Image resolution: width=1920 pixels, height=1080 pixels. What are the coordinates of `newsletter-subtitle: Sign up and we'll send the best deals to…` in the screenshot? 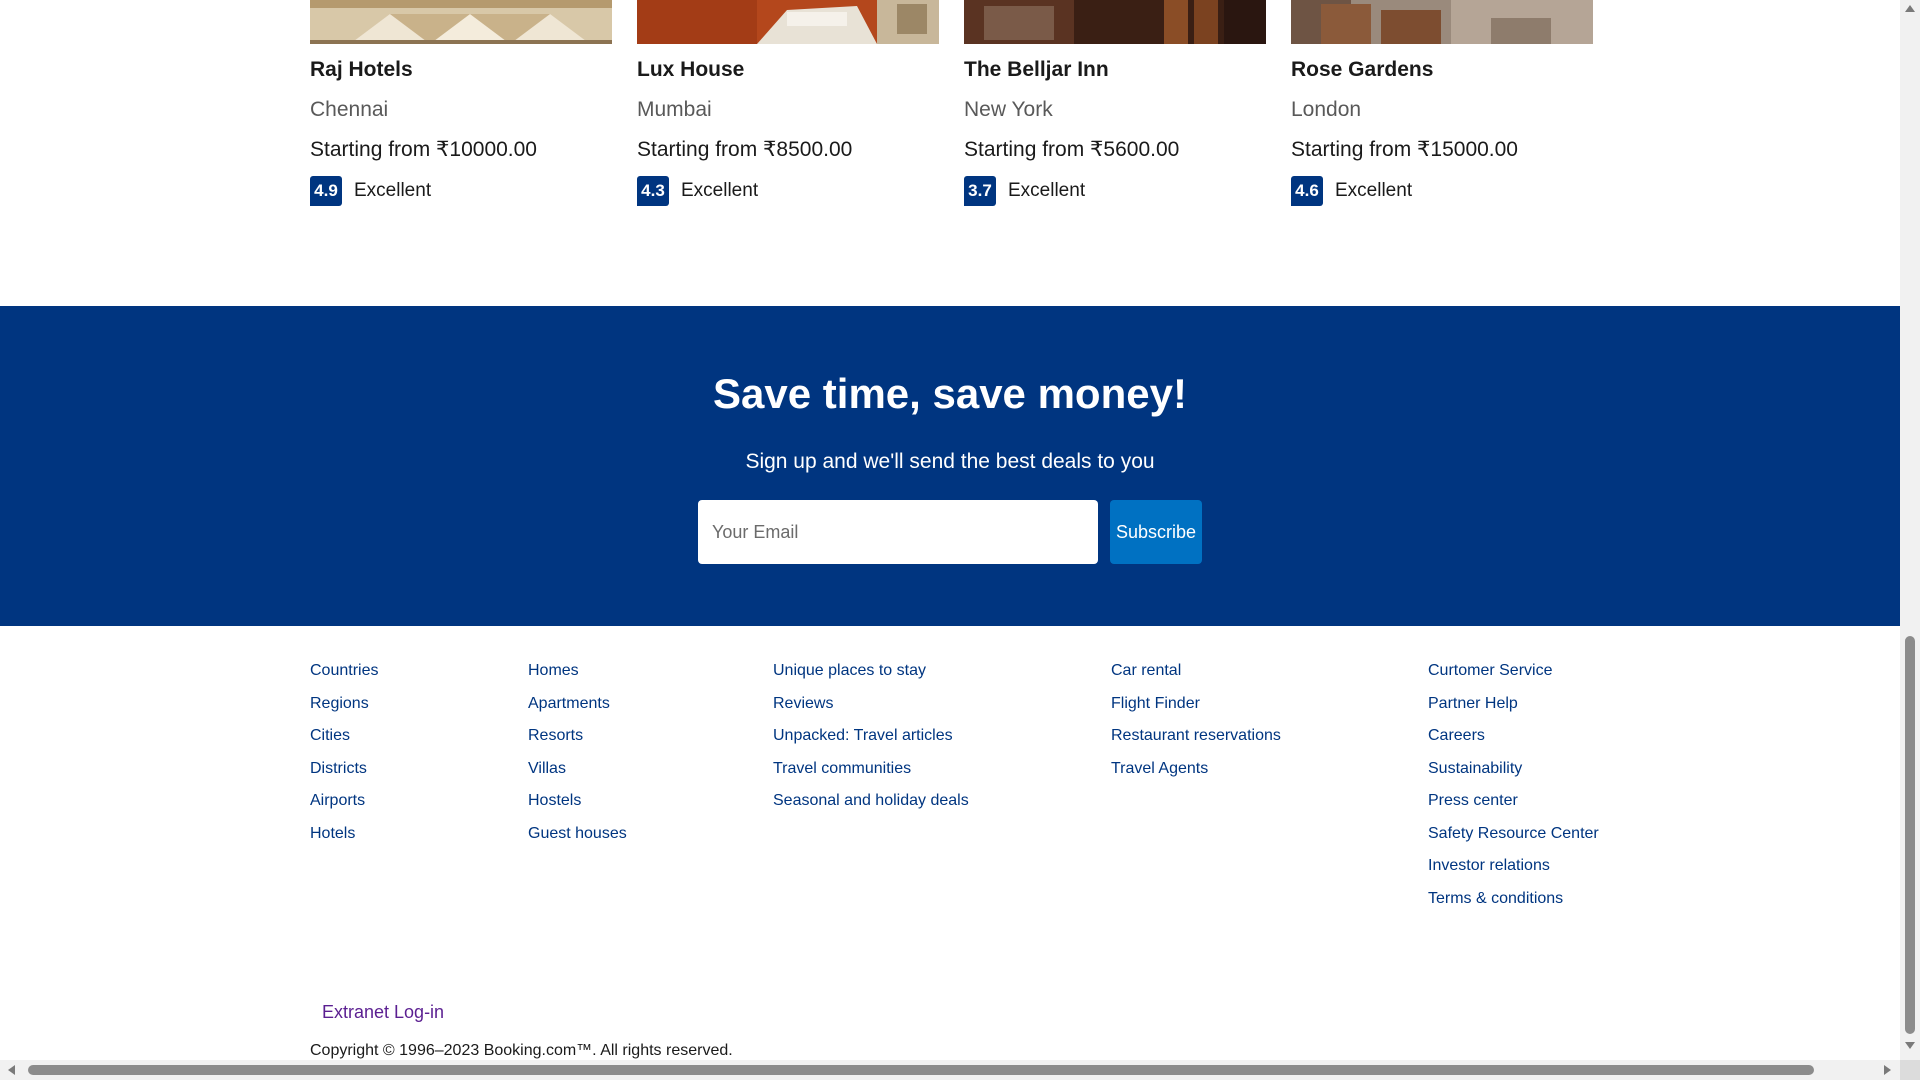 It's located at (950, 461).